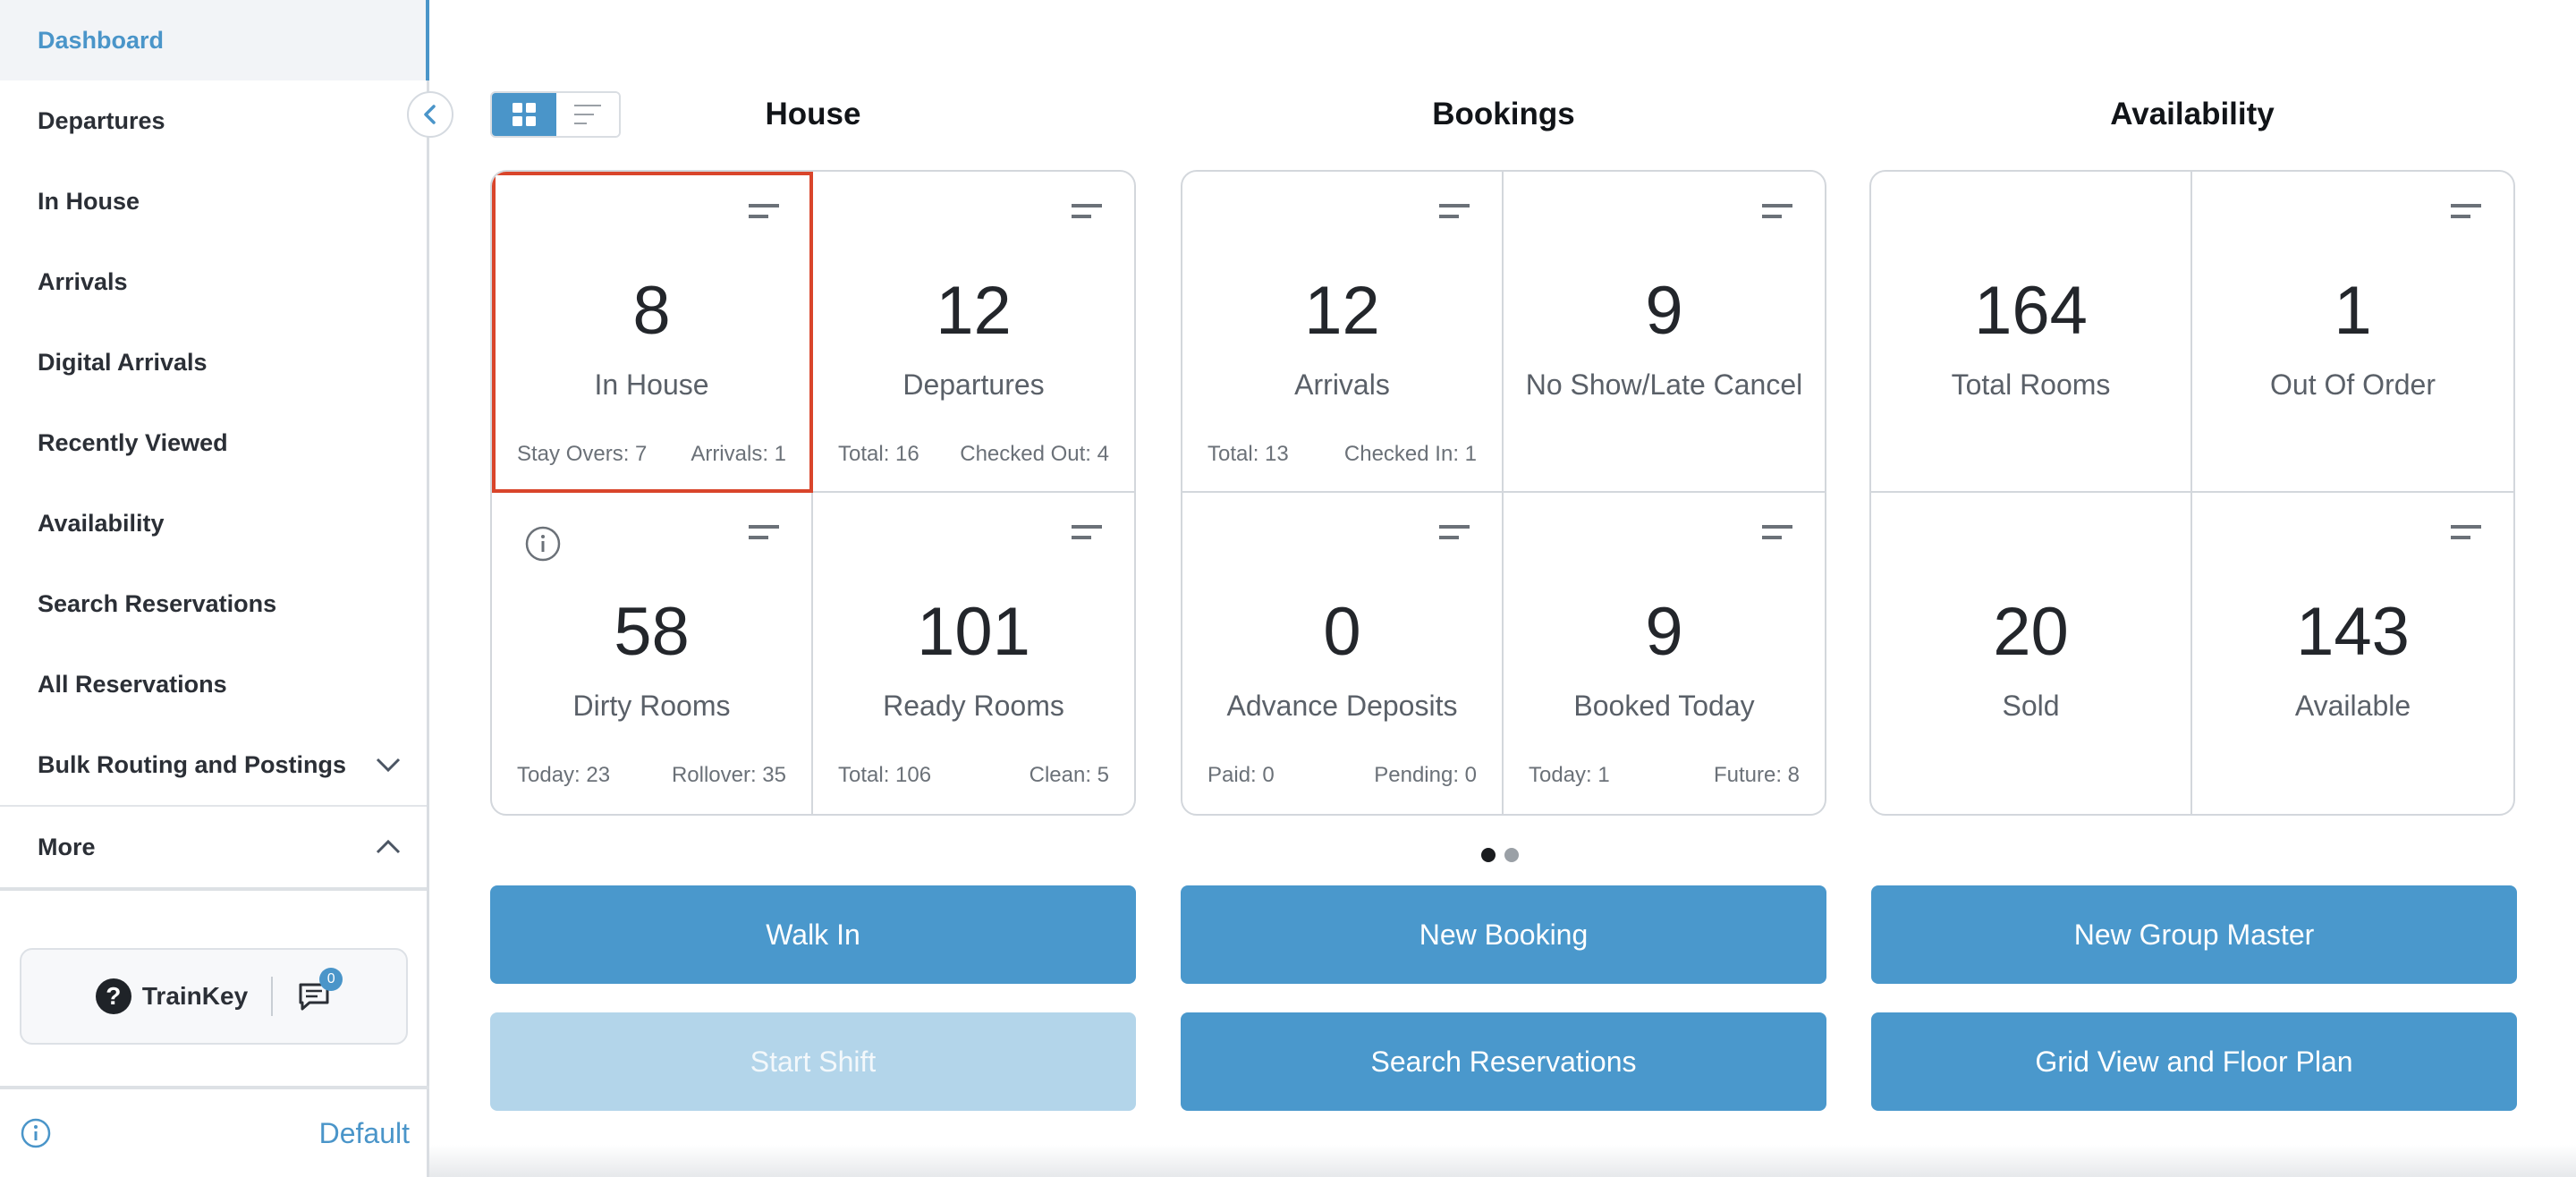 This screenshot has width=2576, height=1177. Describe the element at coordinates (157, 603) in the screenshot. I see `sidebar-item-label: Search Reservations` at that location.